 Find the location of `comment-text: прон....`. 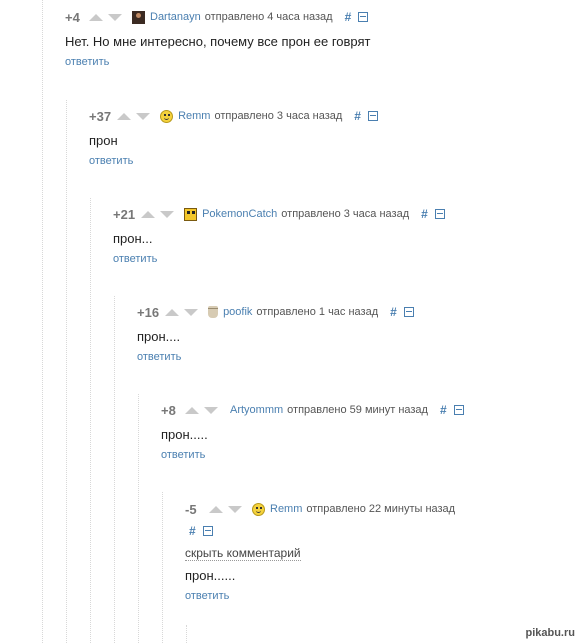

comment-text: прон.... is located at coordinates (159, 336).